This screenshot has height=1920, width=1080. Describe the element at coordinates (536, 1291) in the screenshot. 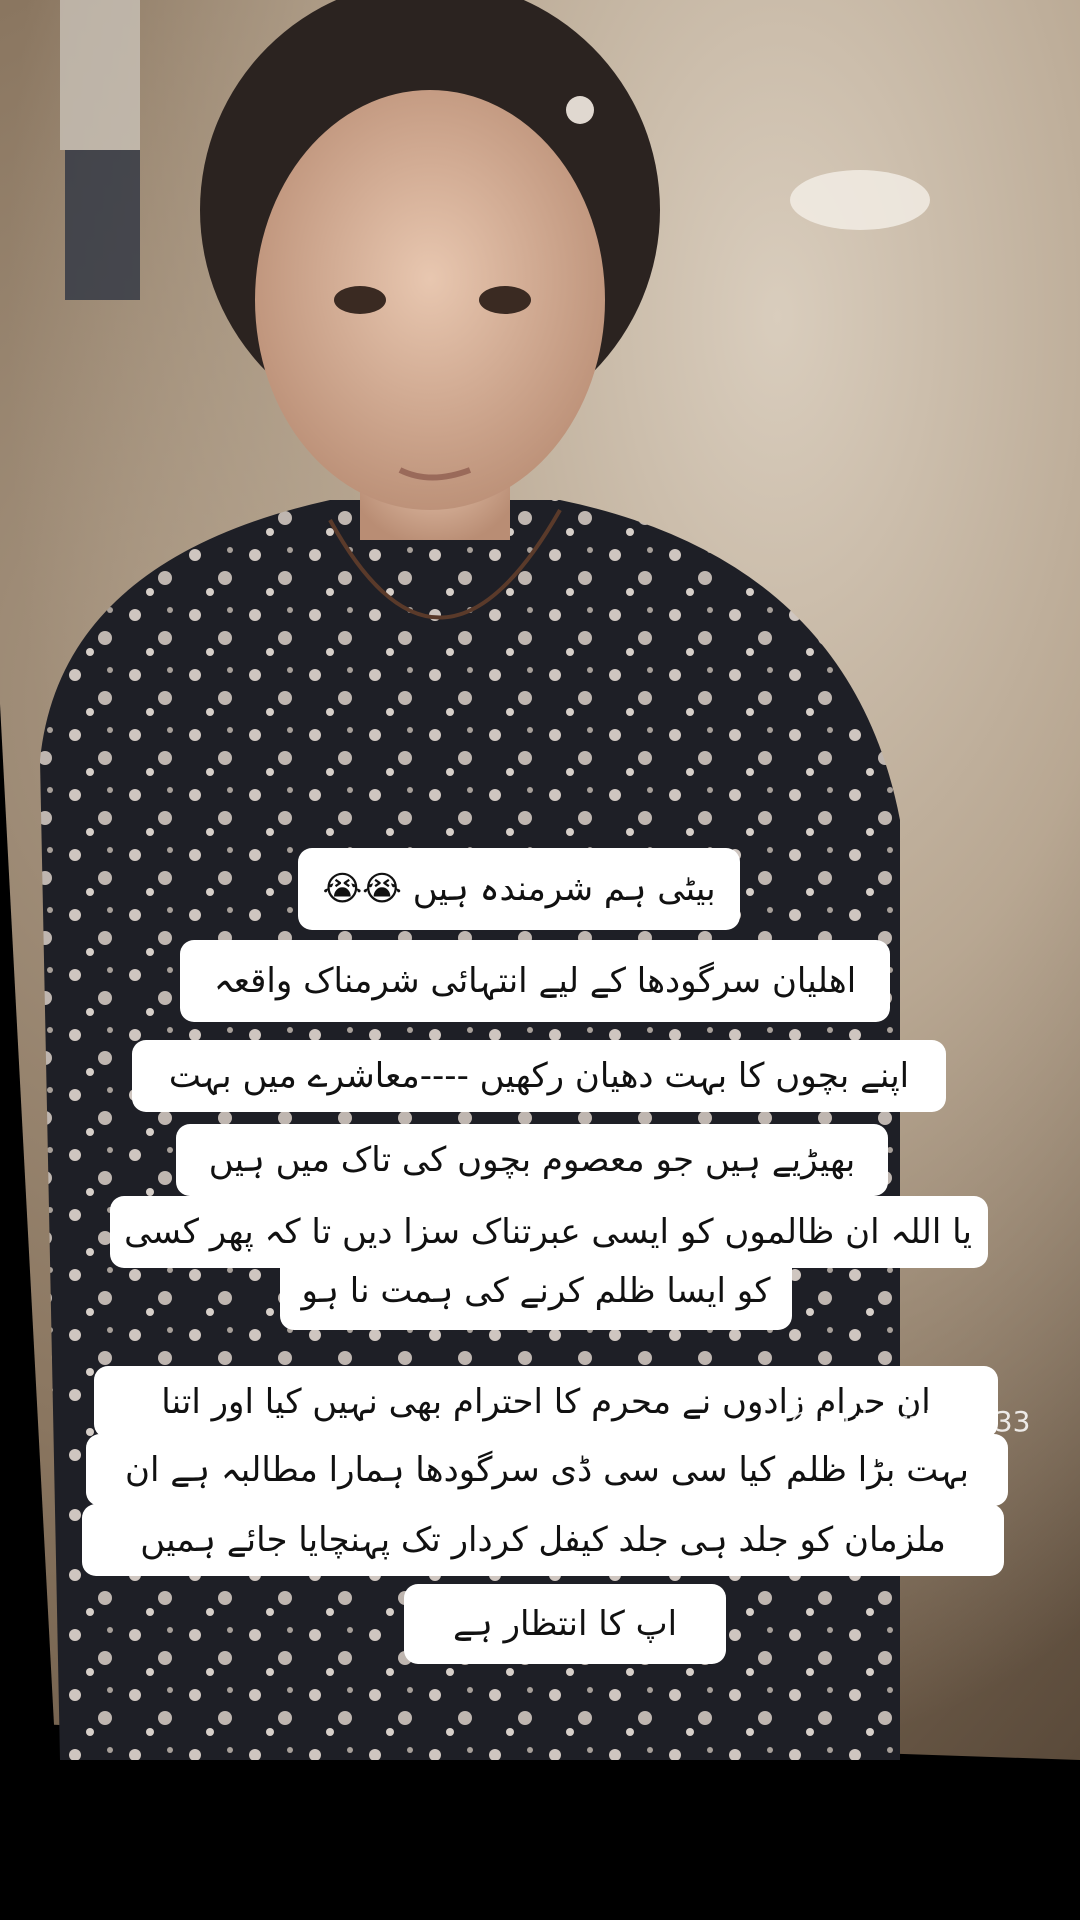

I see `caption-line-6: کو ایسا ظلم کرنے کی ہمت نا ہو` at that location.